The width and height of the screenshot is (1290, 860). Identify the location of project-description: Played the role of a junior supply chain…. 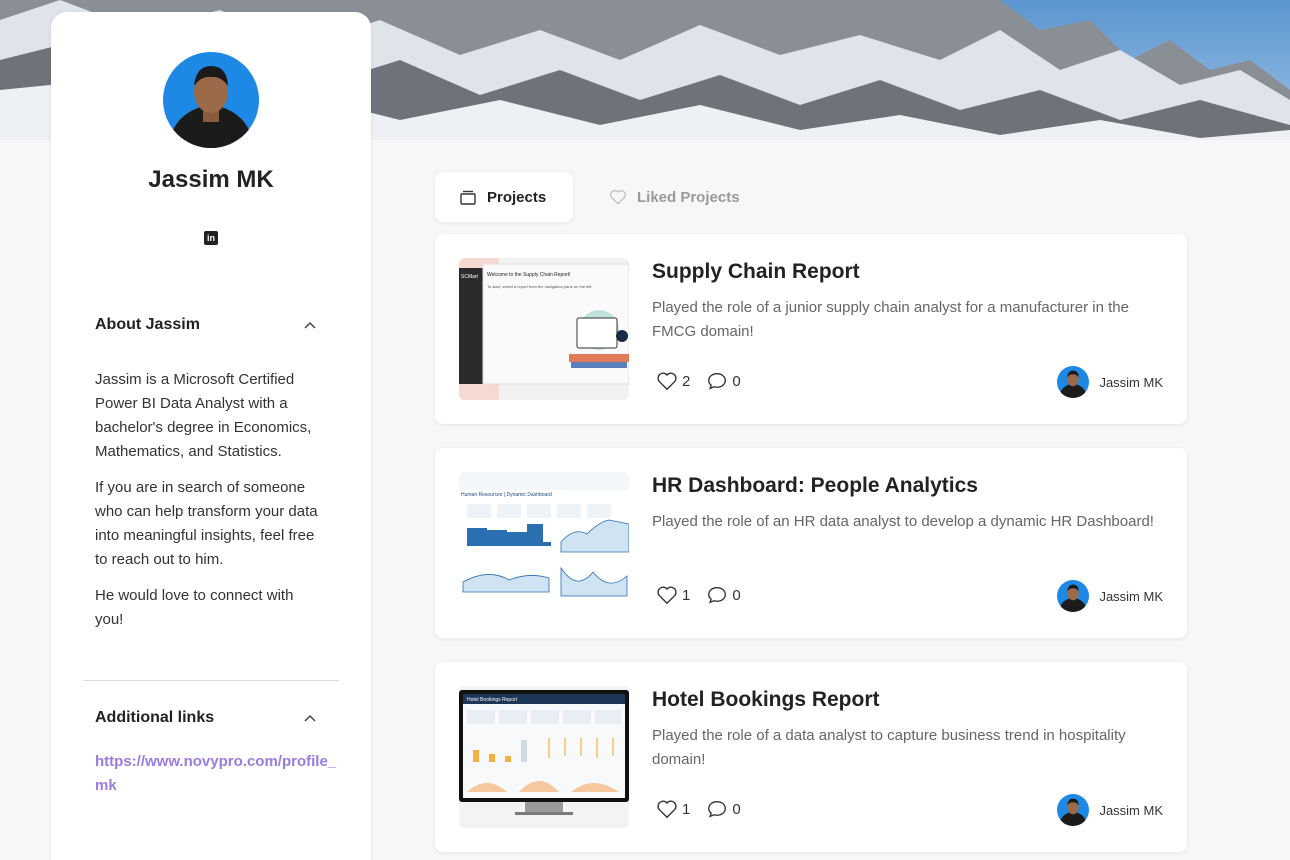
(890, 319).